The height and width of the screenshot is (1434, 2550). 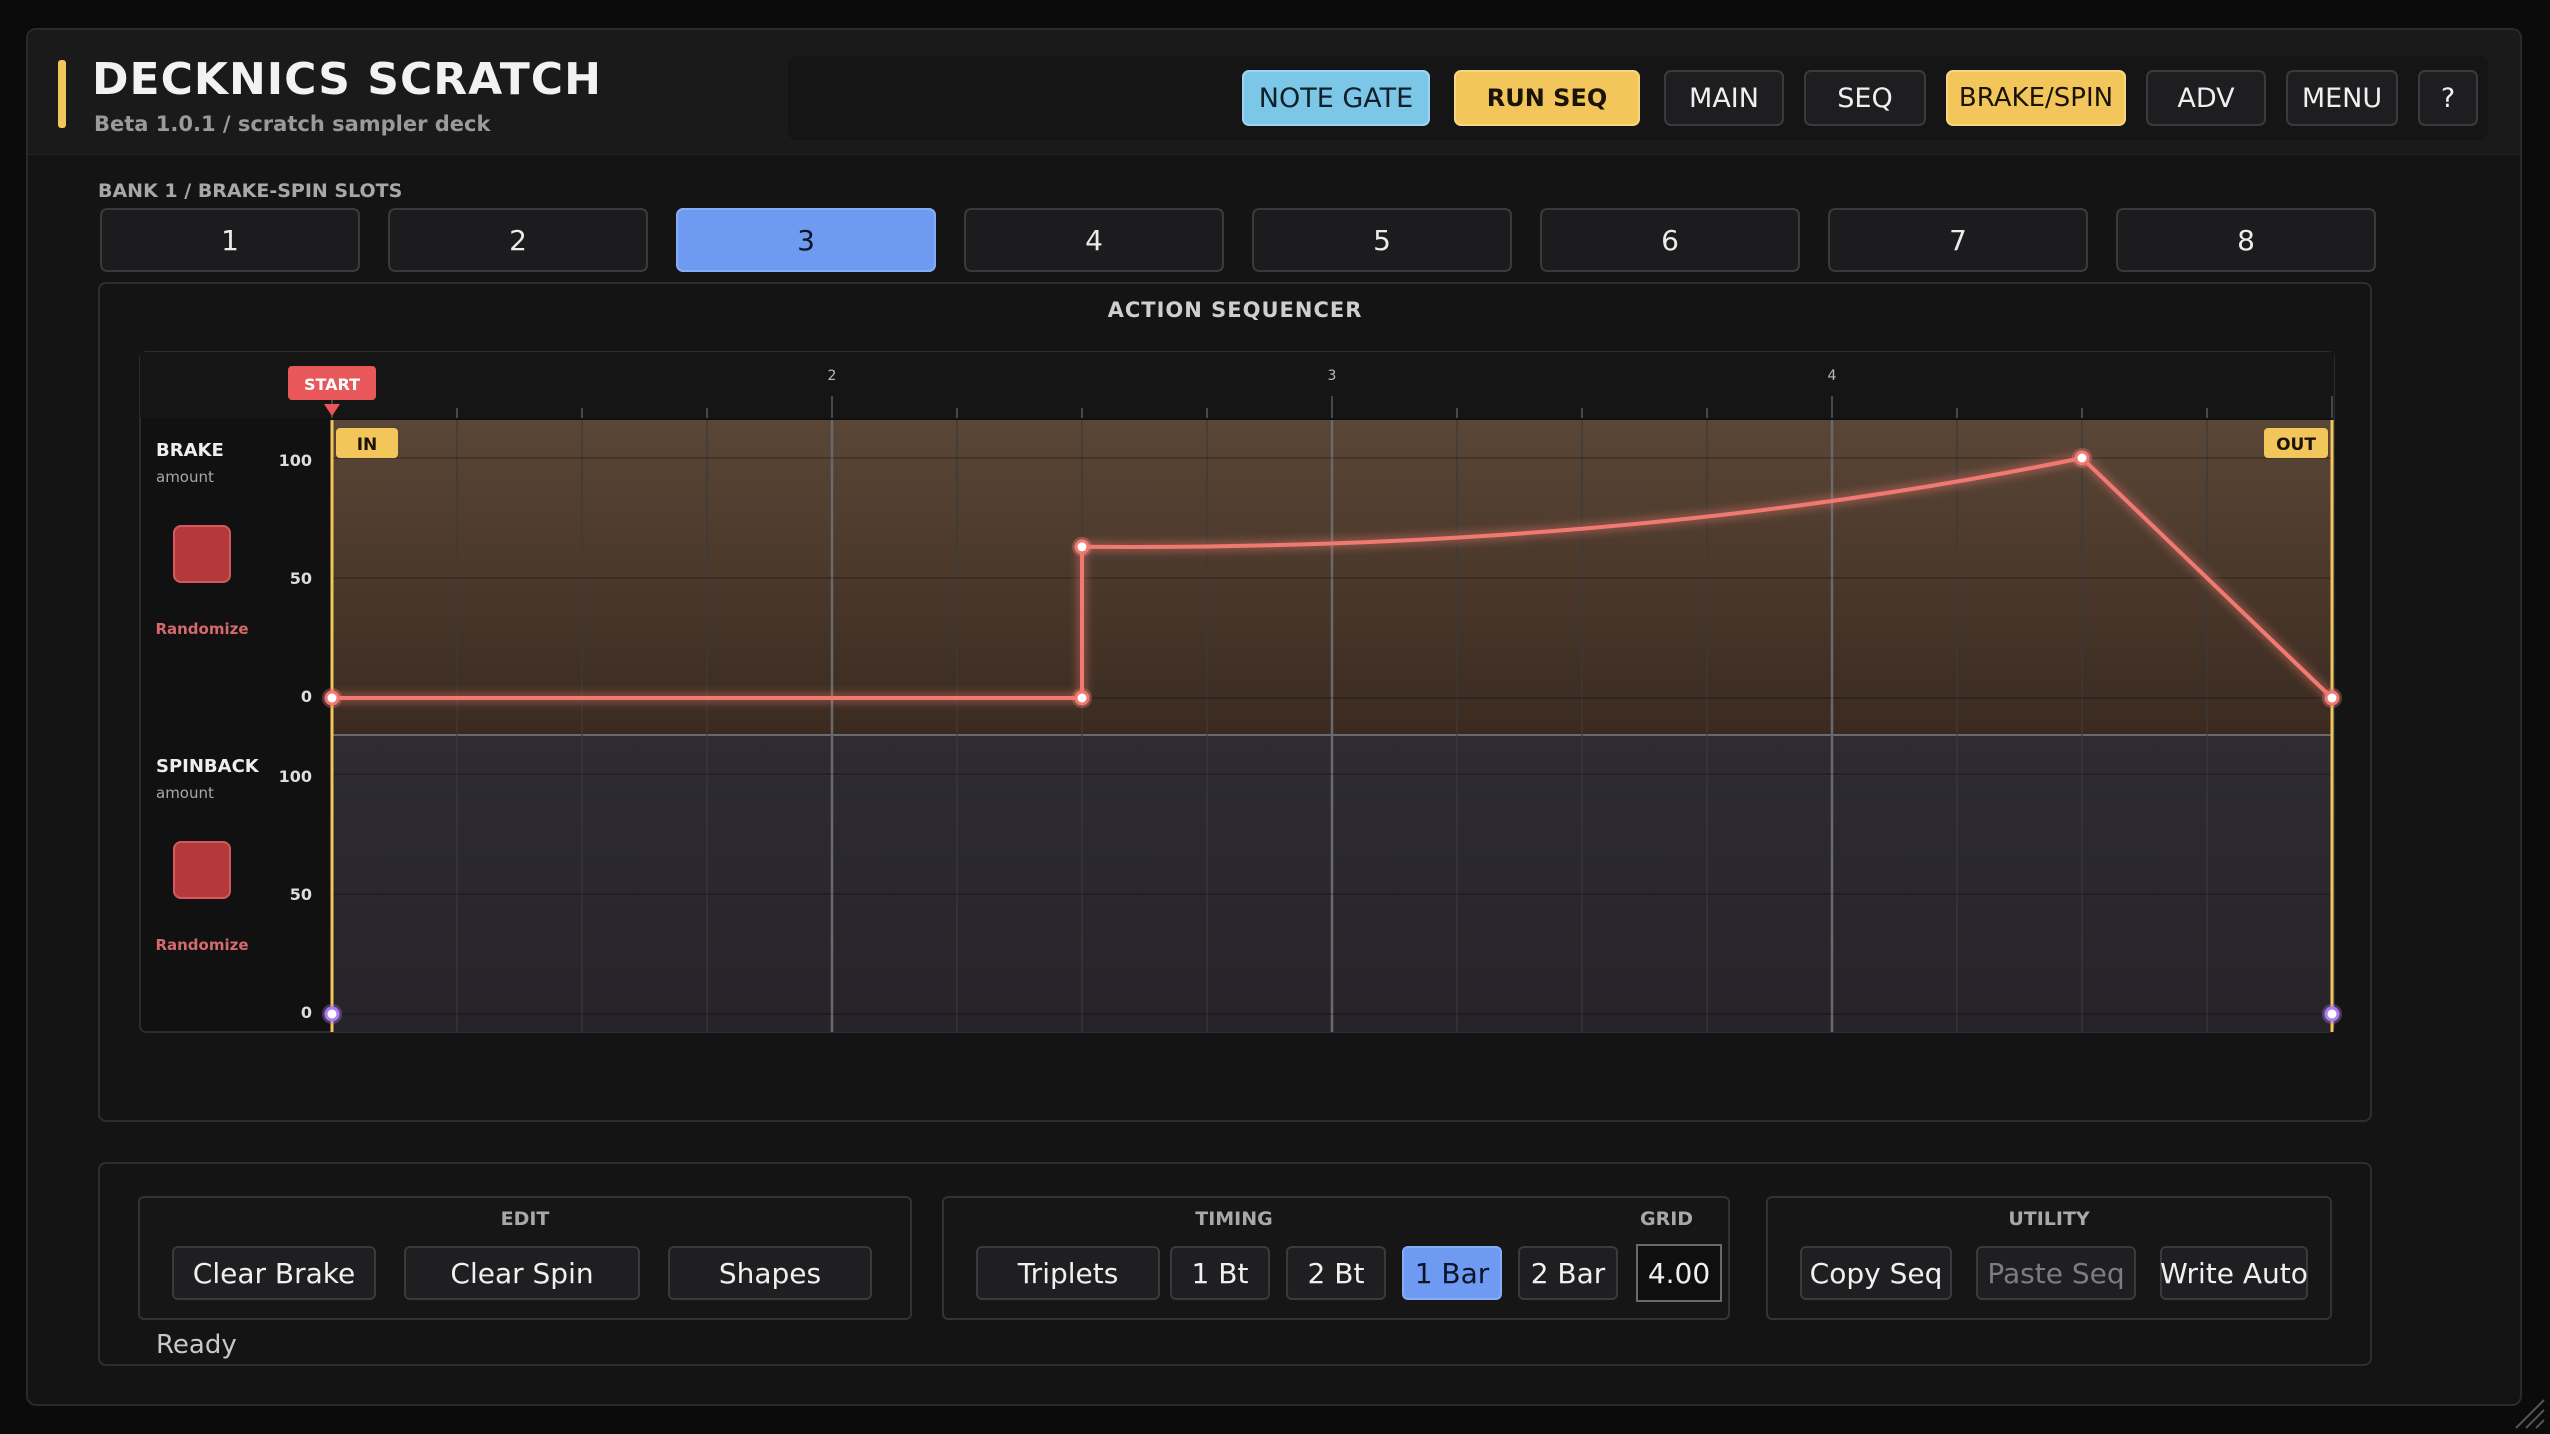 What do you see at coordinates (2246, 240) in the screenshot?
I see `slot-8: 8` at bounding box center [2246, 240].